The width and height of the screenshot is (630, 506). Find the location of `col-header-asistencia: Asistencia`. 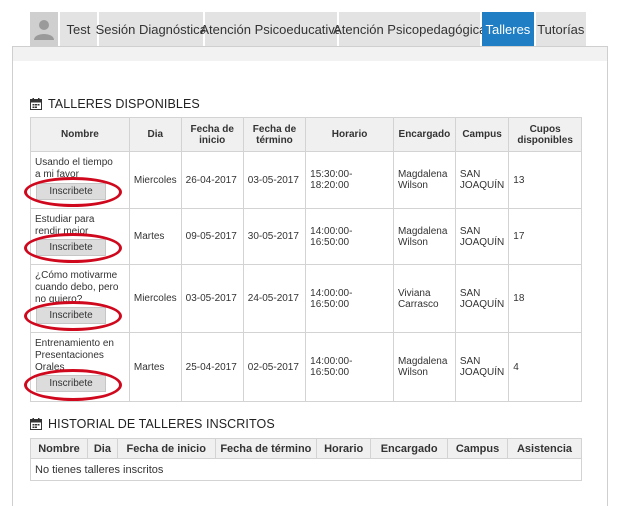

col-header-asistencia: Asistencia is located at coordinates (544, 448).